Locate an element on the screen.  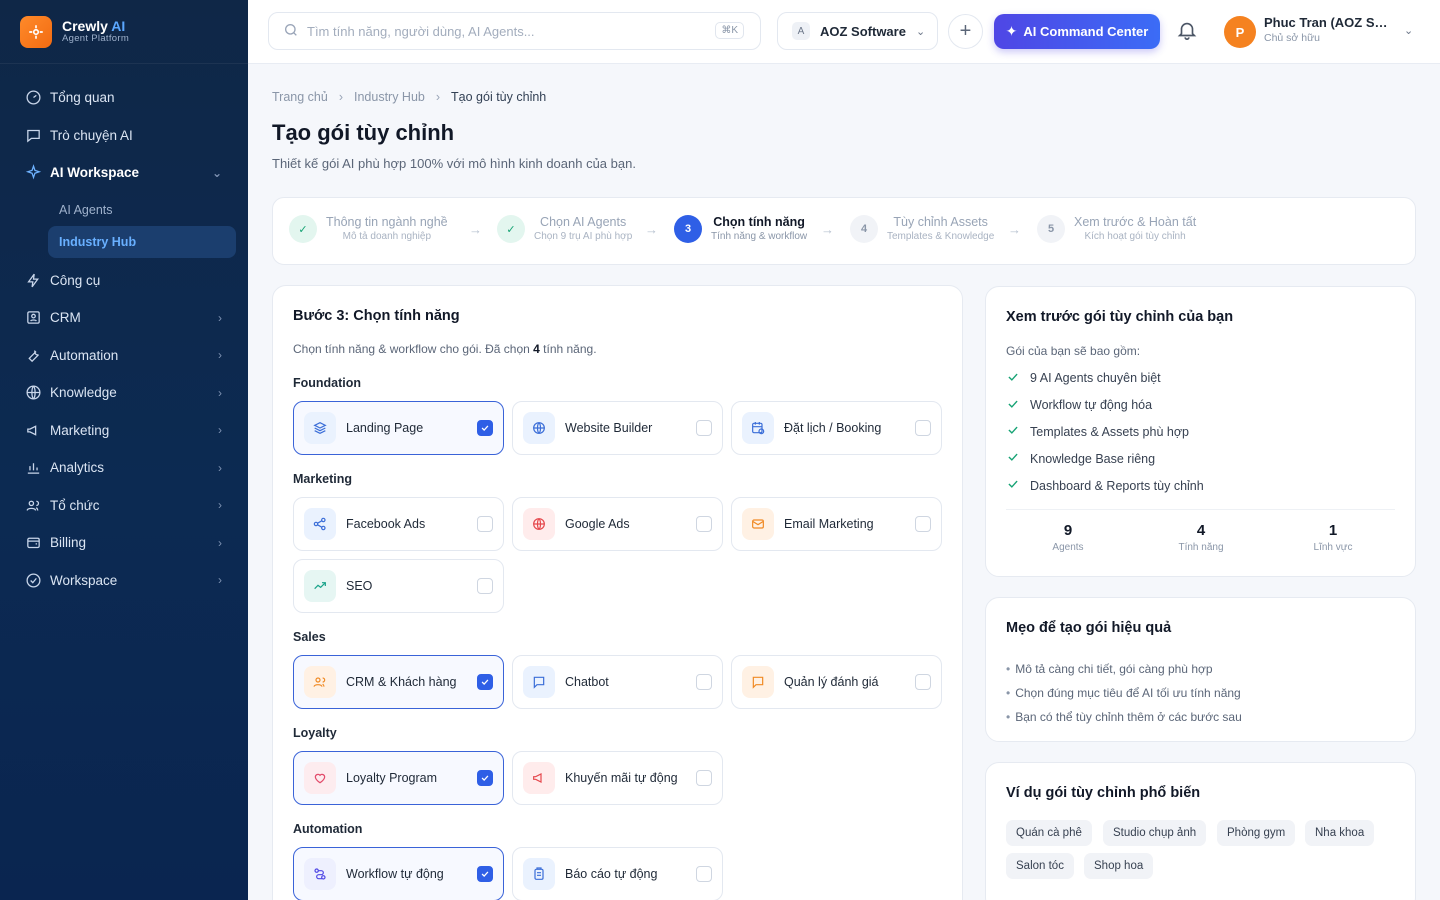
feature-workflow-automation: Workflow tự động is located at coordinates (398, 873).